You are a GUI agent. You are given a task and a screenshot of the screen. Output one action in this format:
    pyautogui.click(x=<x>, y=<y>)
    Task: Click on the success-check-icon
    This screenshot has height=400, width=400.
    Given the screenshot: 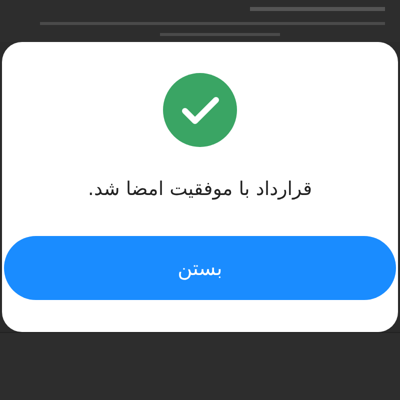 What is the action you would take?
    pyautogui.click(x=200, y=110)
    